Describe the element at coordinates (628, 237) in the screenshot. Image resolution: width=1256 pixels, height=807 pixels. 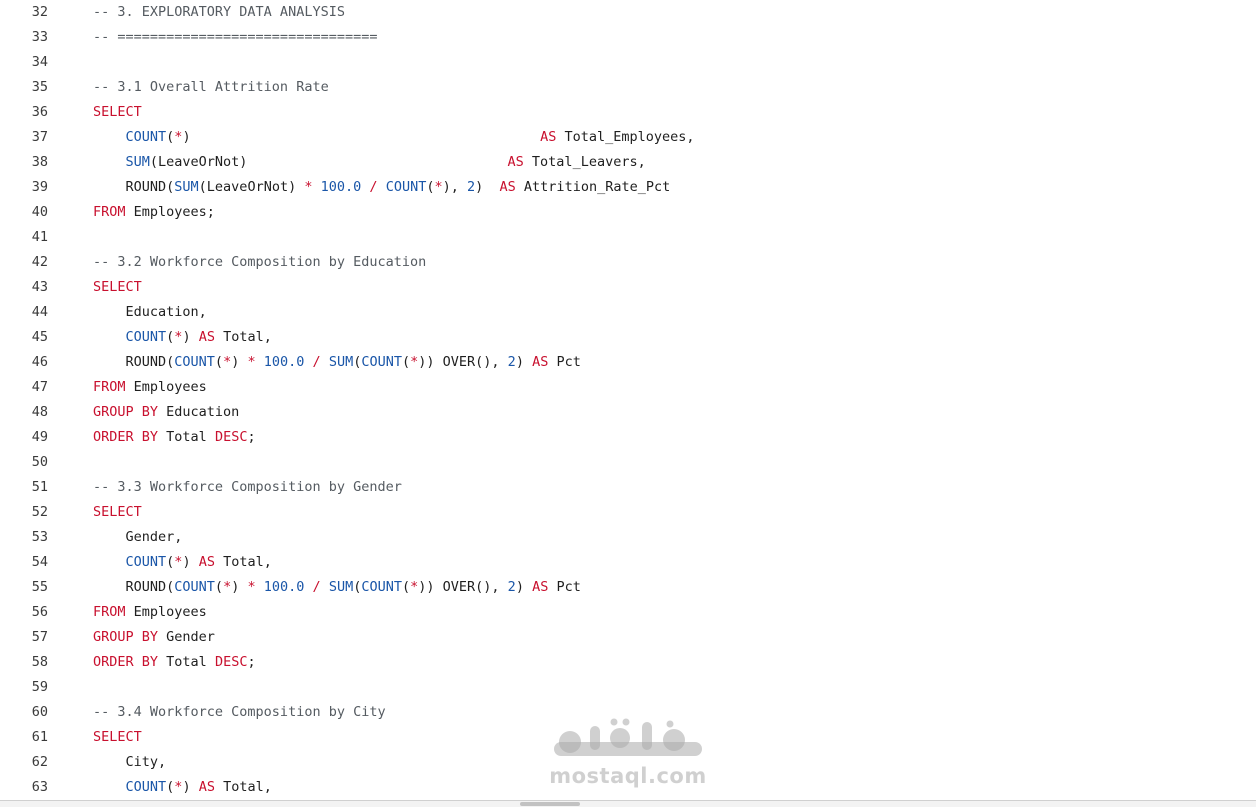
I see `code-line: 41` at that location.